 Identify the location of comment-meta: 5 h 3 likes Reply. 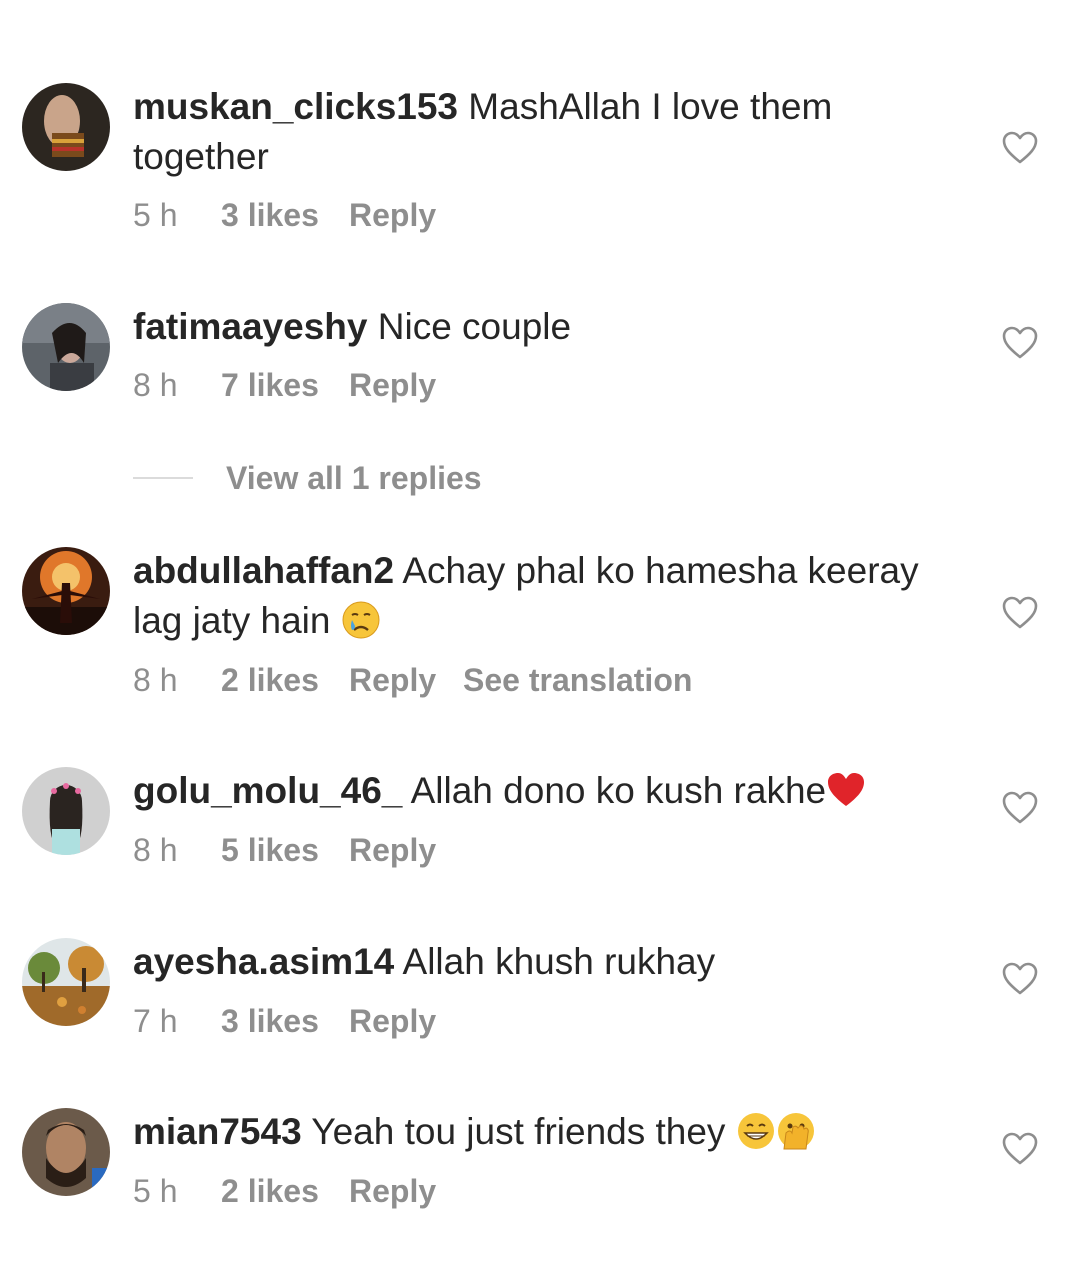
(298, 215).